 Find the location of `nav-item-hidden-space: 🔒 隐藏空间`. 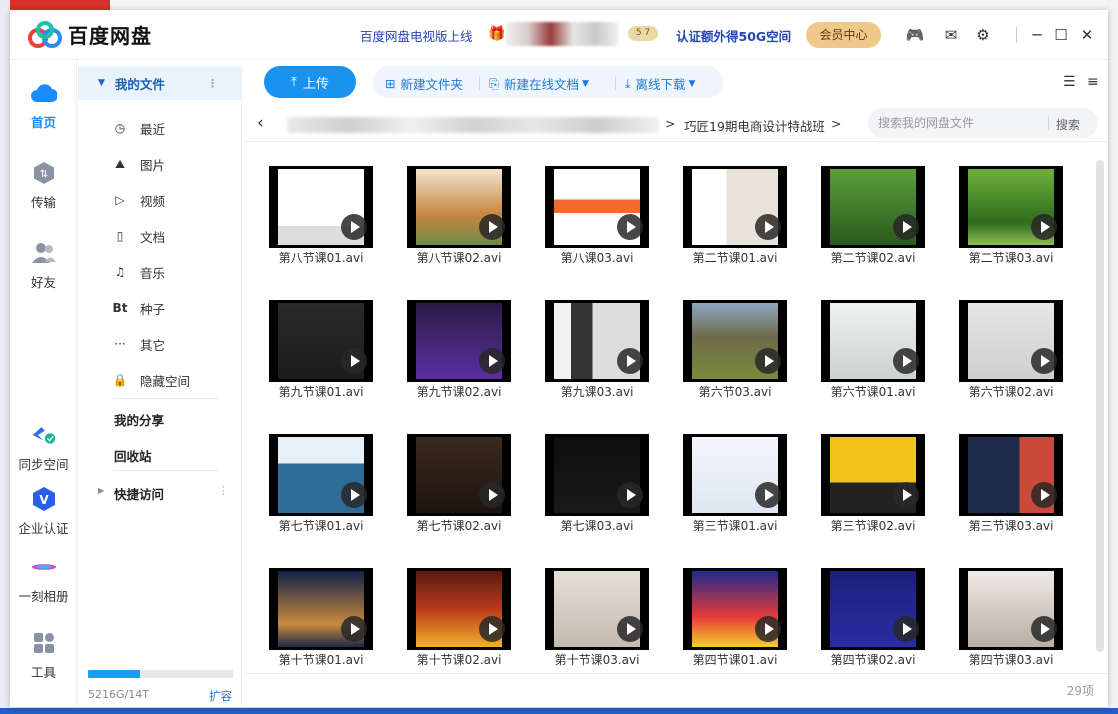

nav-item-hidden-space: 🔒 隐藏空间 is located at coordinates (160, 380).